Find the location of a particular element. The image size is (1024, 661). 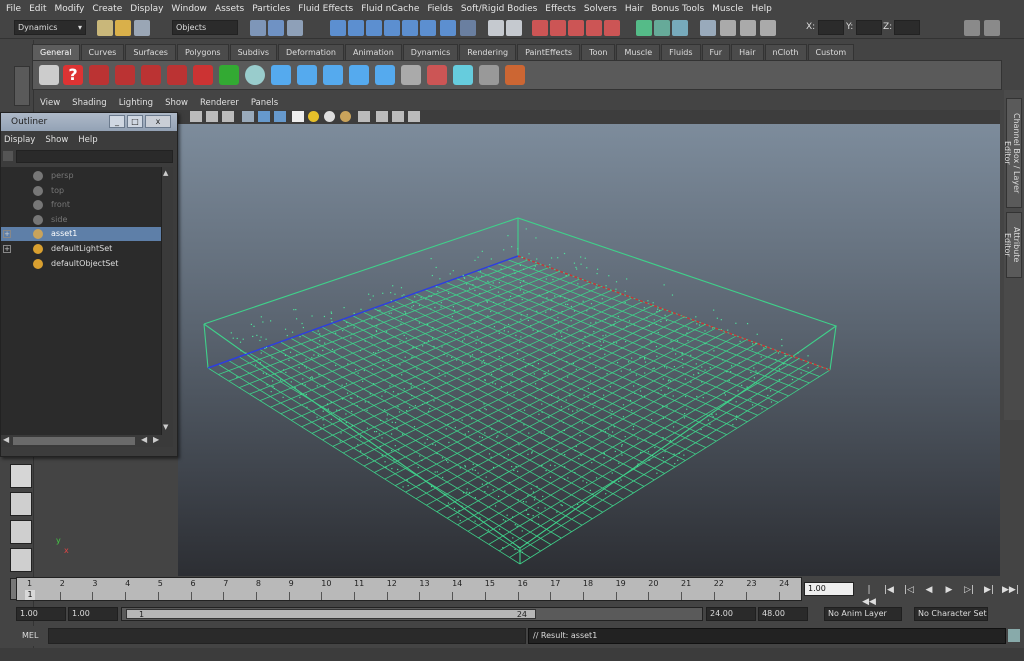

scene-end-field: 48.00 is located at coordinates (783, 614).